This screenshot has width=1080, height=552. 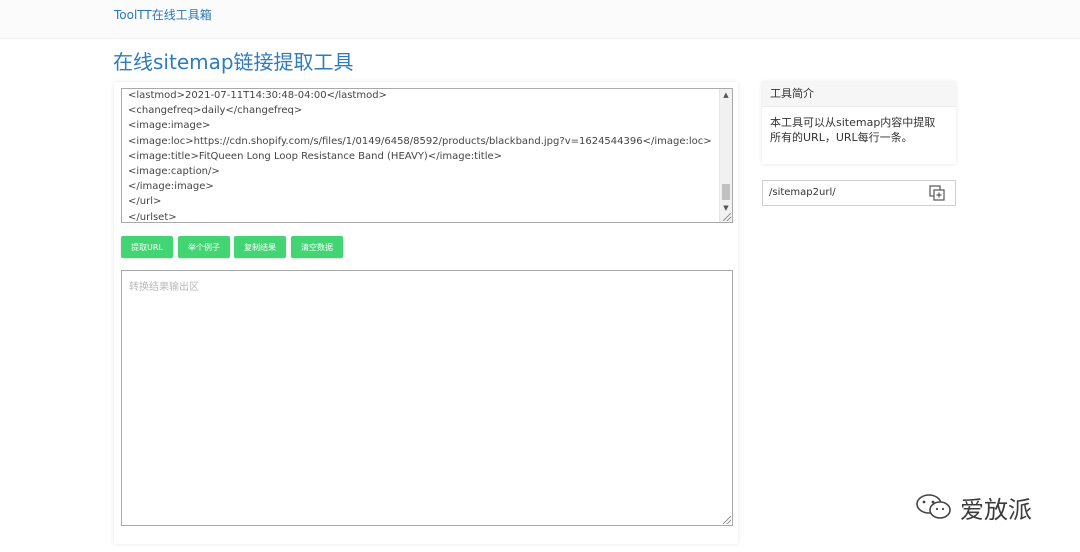 I want to click on wechat-icon, so click(x=933, y=506).